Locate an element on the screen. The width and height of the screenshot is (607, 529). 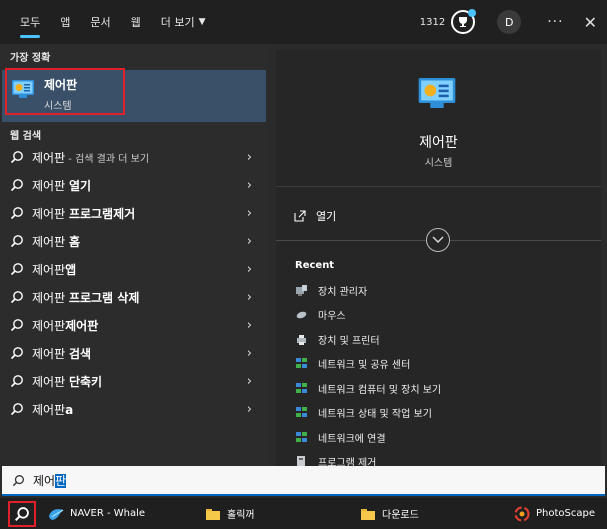
close-button: ✕ is located at coordinates (590, 22).